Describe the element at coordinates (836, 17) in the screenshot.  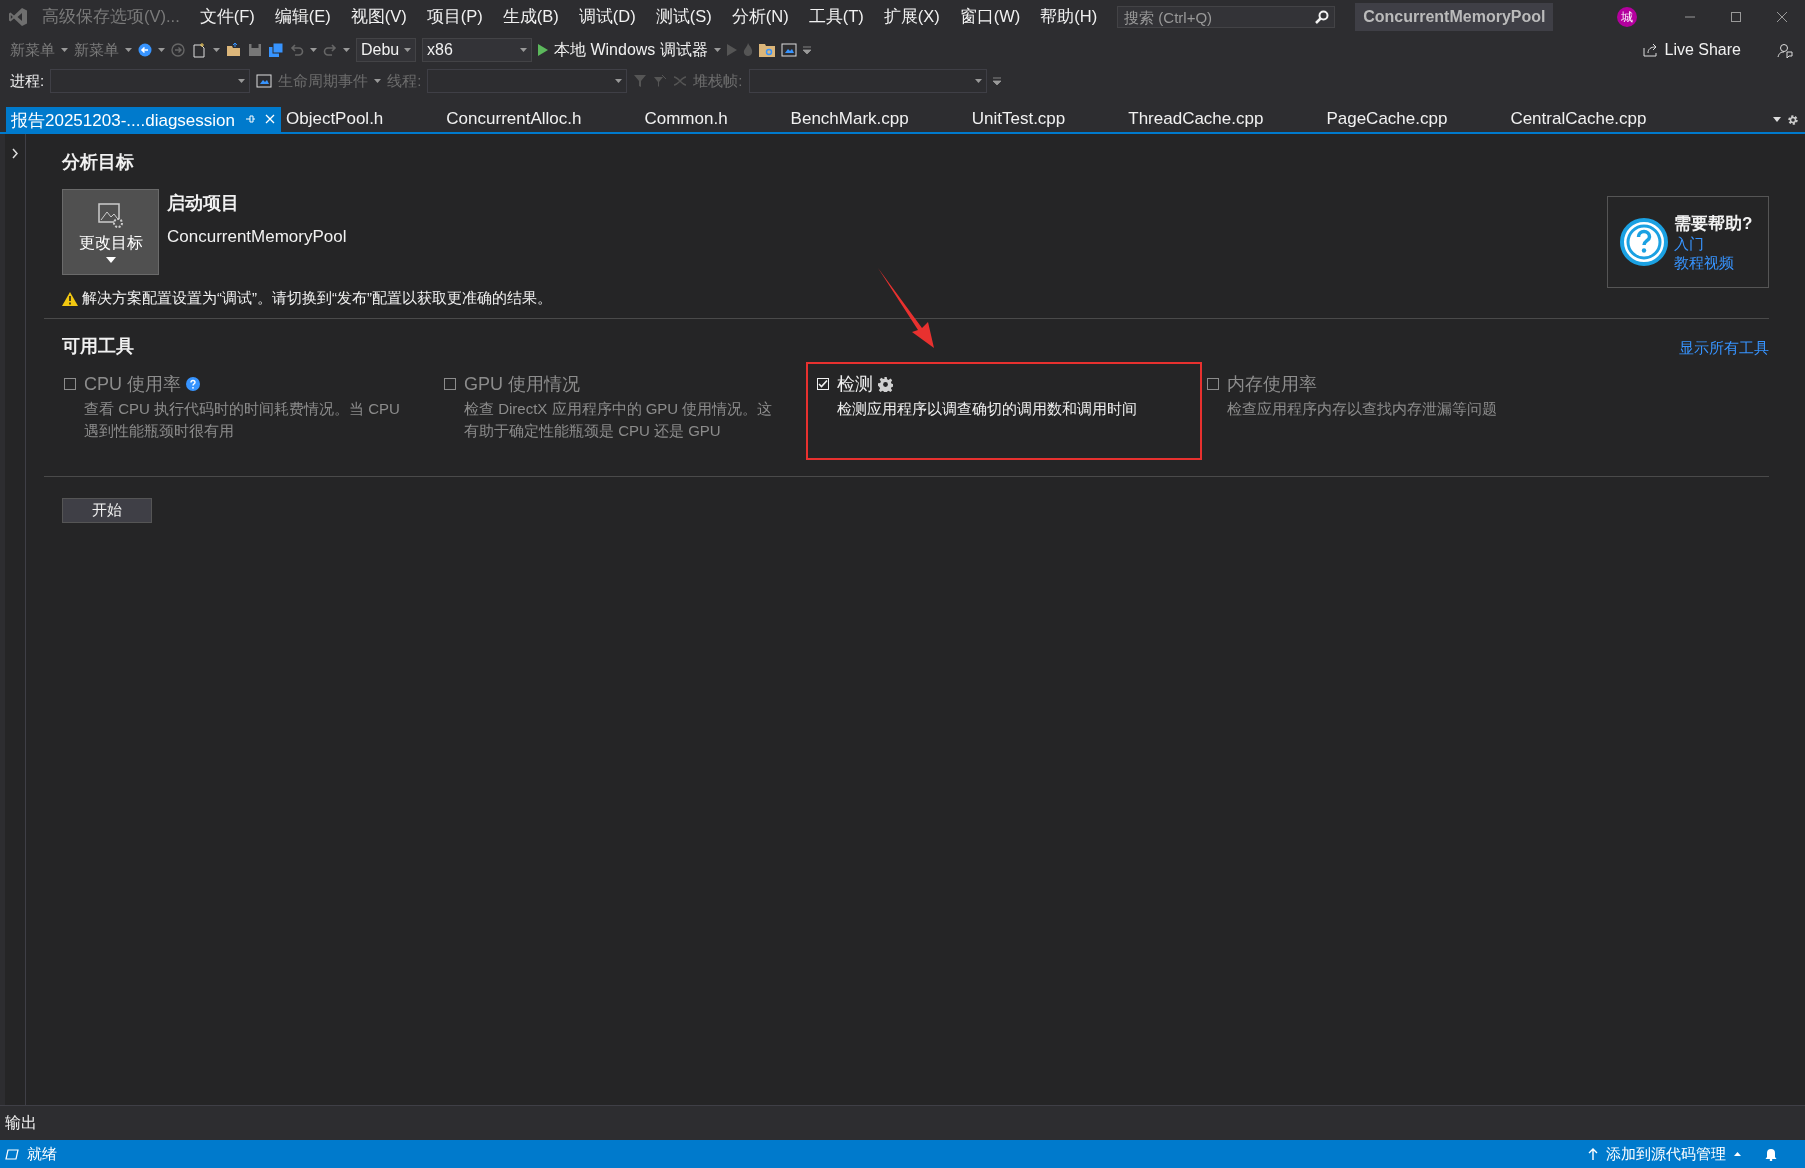
I see `menu-item: 工具(T)` at that location.